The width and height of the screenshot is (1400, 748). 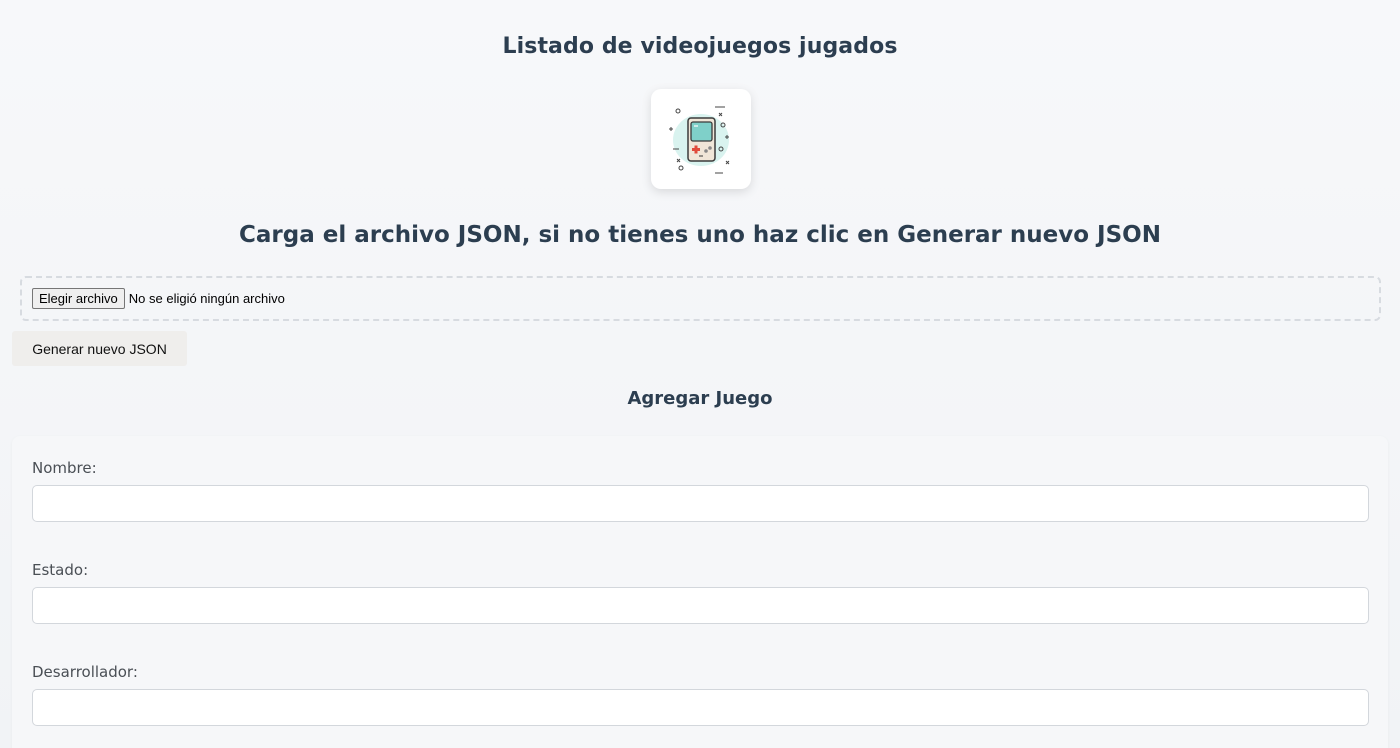 I want to click on choose-file-button: Elegir archivo, so click(x=78, y=298).